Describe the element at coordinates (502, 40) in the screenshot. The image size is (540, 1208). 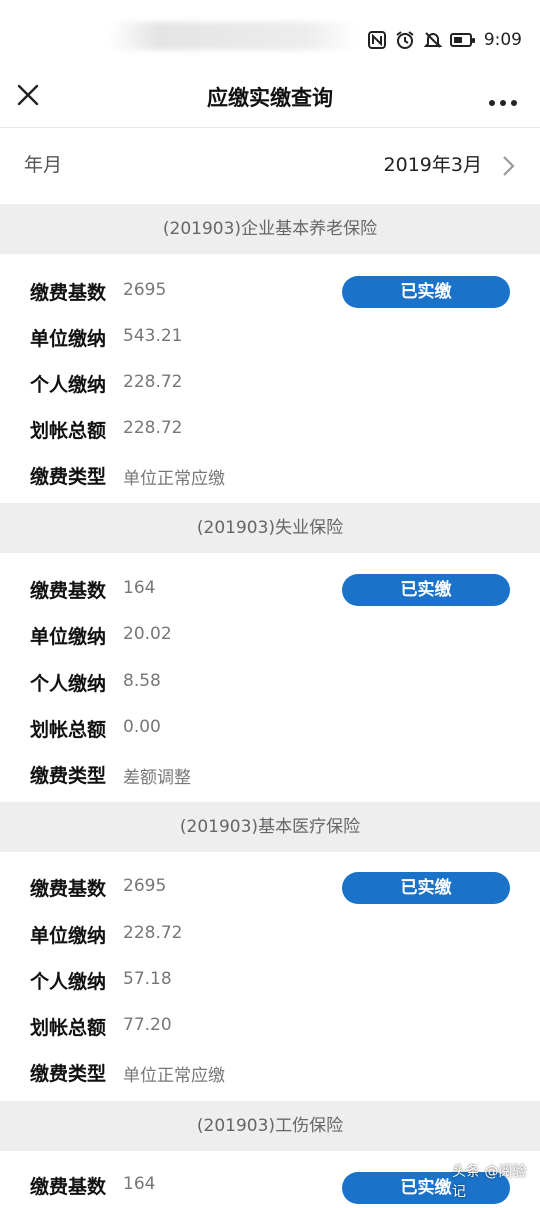
I see `status-time: 9:09` at that location.